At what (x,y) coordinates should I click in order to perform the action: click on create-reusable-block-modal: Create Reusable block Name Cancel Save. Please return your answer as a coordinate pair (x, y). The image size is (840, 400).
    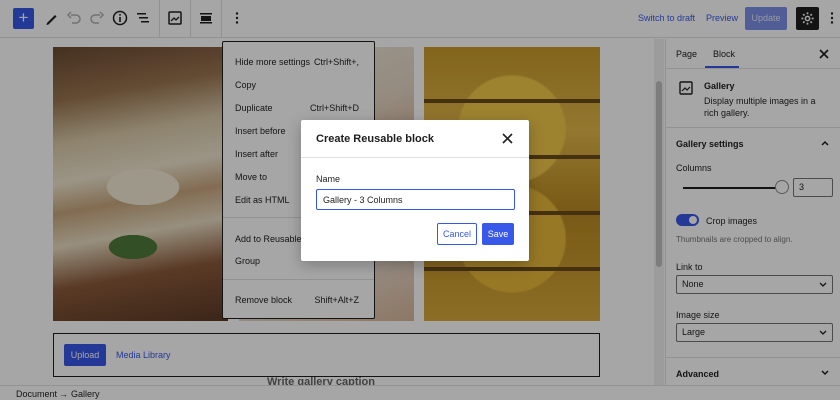
    Looking at the image, I should click on (415, 190).